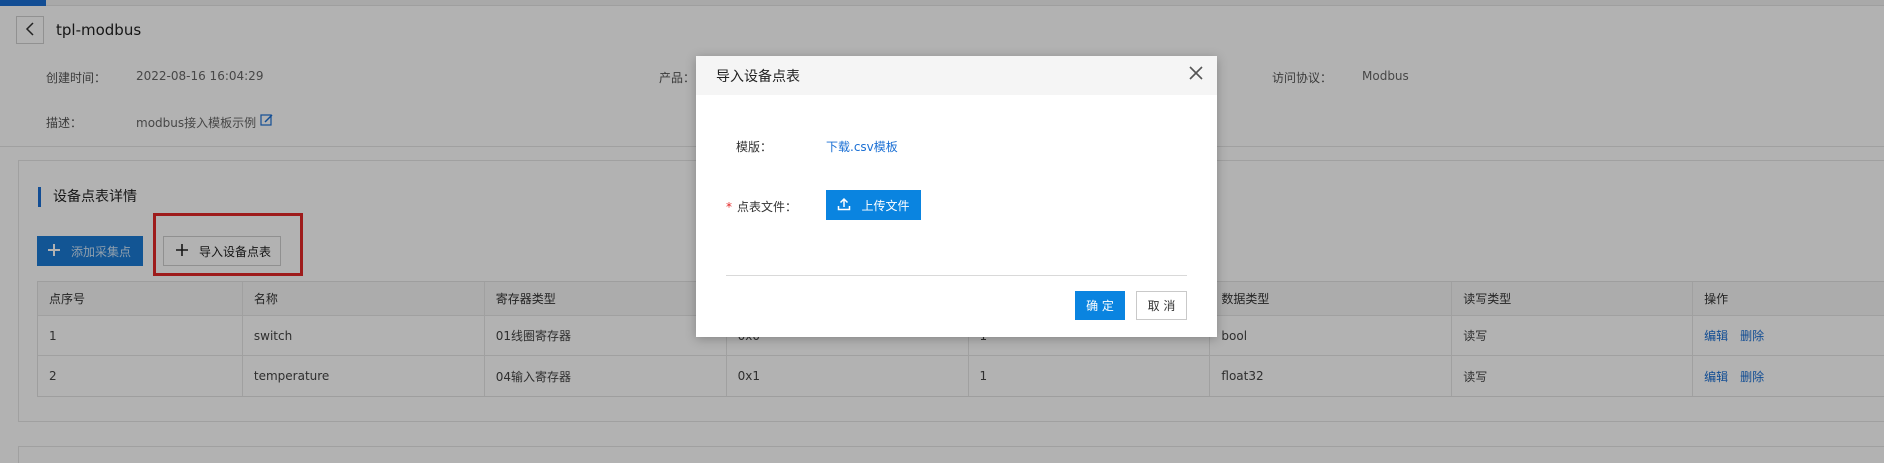  I want to click on modal-title: 导入设备点表, so click(758, 76).